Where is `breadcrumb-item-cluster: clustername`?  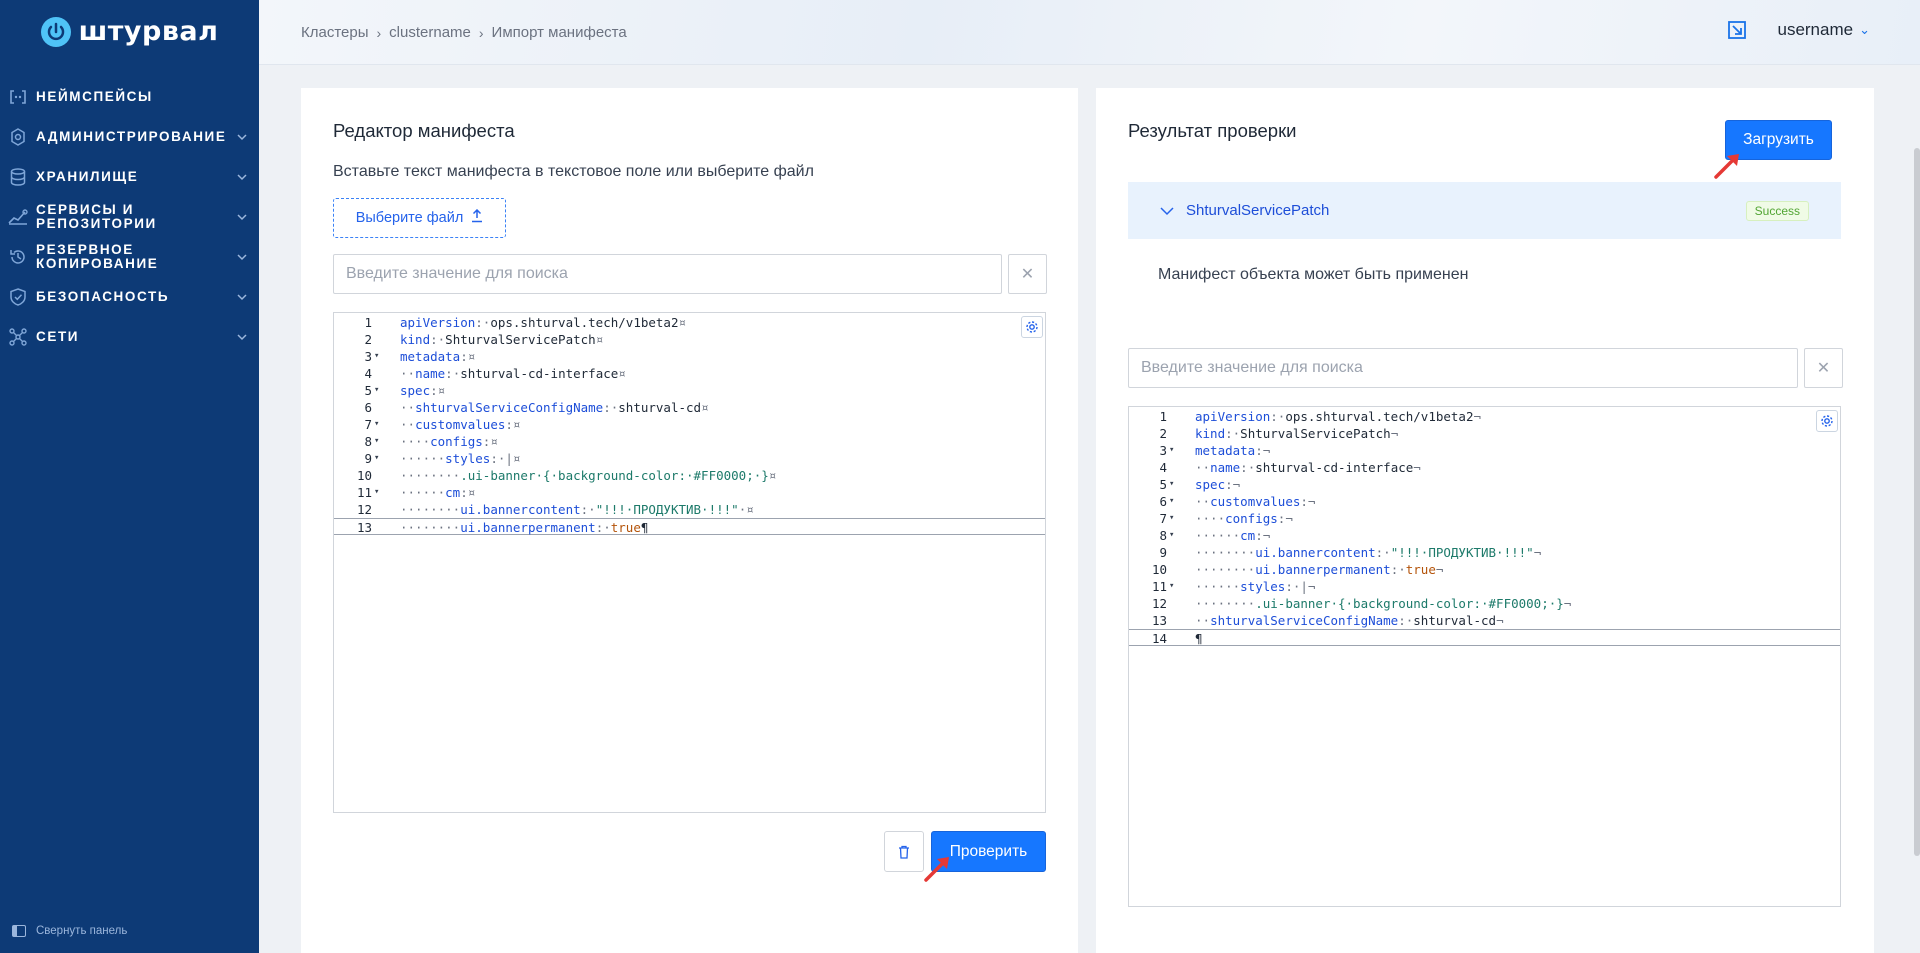 breadcrumb-item-cluster: clustername is located at coordinates (430, 32).